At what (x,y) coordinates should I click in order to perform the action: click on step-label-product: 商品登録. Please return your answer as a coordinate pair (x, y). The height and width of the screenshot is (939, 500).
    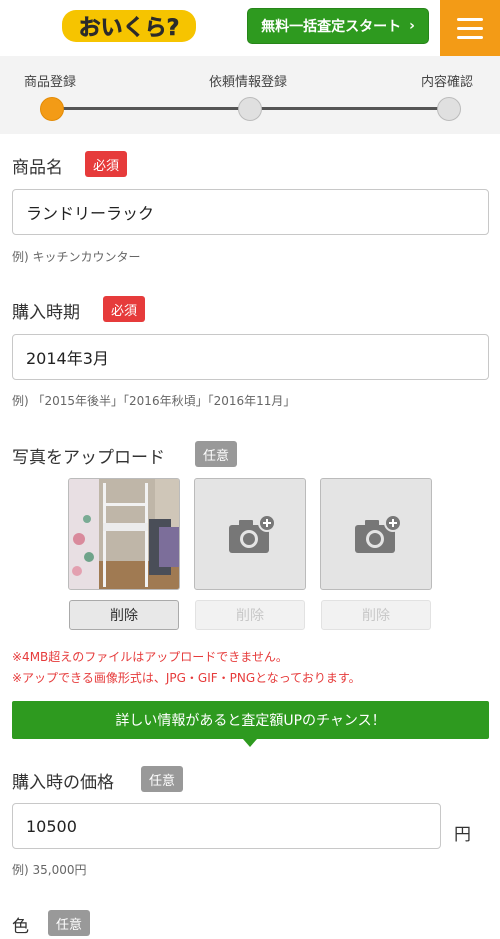
    Looking at the image, I should click on (50, 82).